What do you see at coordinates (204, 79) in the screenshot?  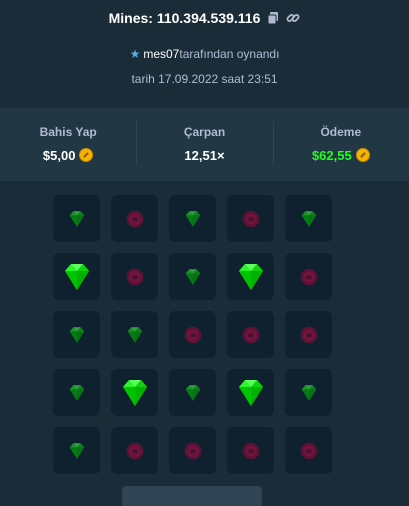 I see `bet-date: tarih 17.09.2022 saat 23:51` at bounding box center [204, 79].